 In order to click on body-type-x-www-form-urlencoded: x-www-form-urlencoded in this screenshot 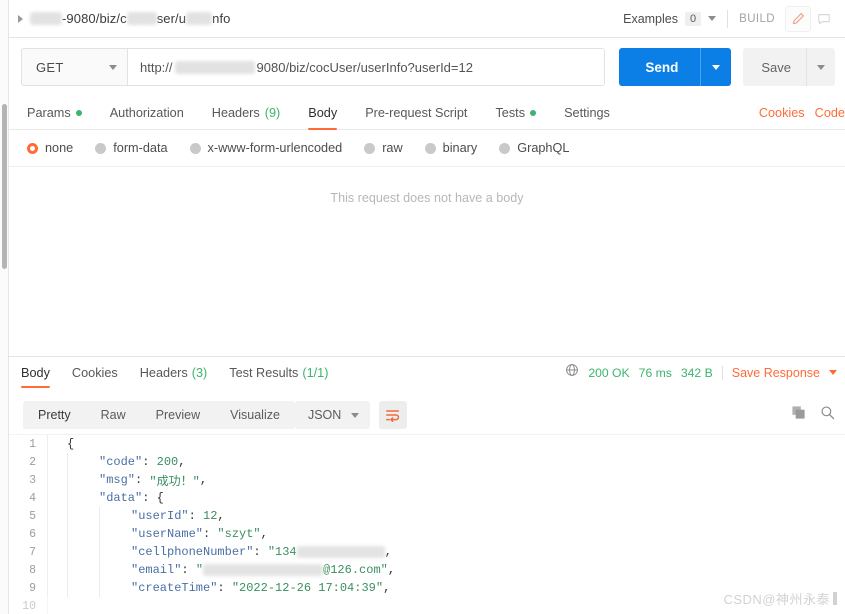, I will do `click(265, 148)`.